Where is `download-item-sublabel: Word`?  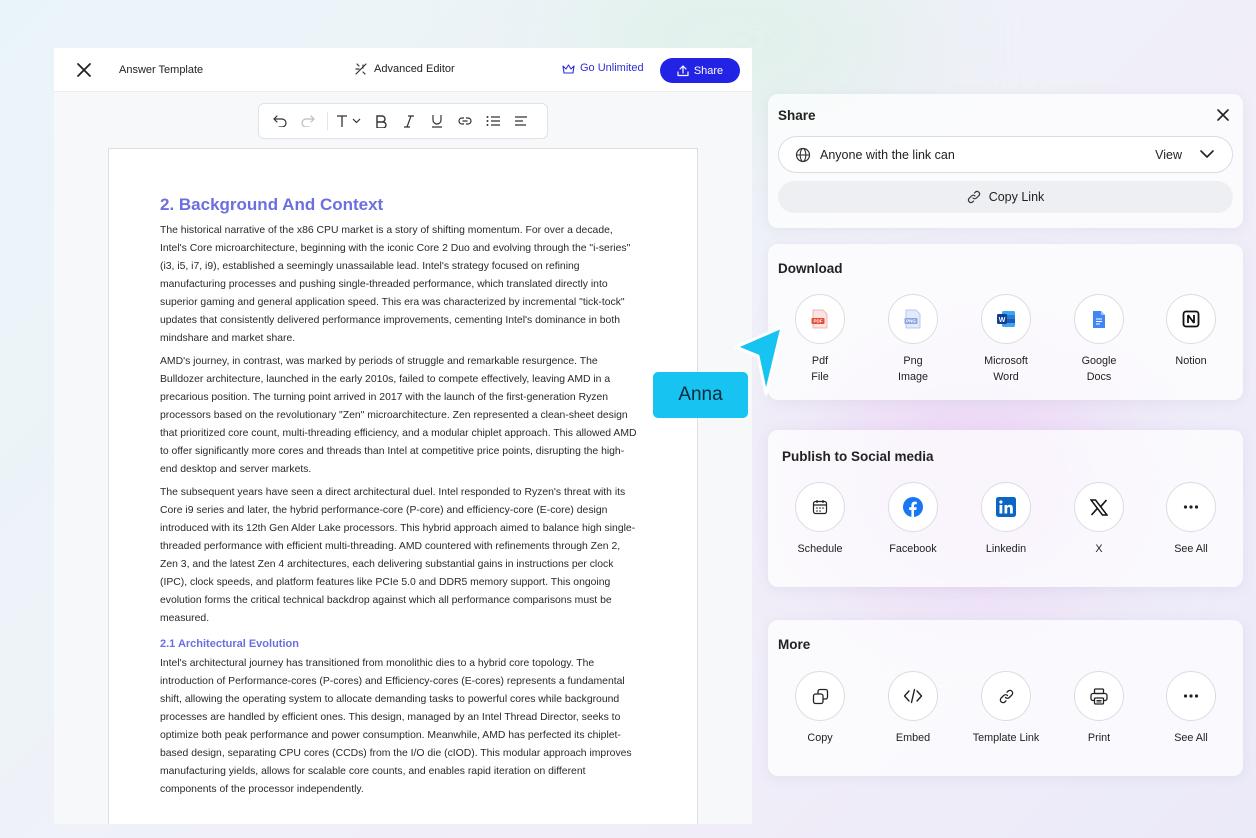 download-item-sublabel: Word is located at coordinates (1006, 377).